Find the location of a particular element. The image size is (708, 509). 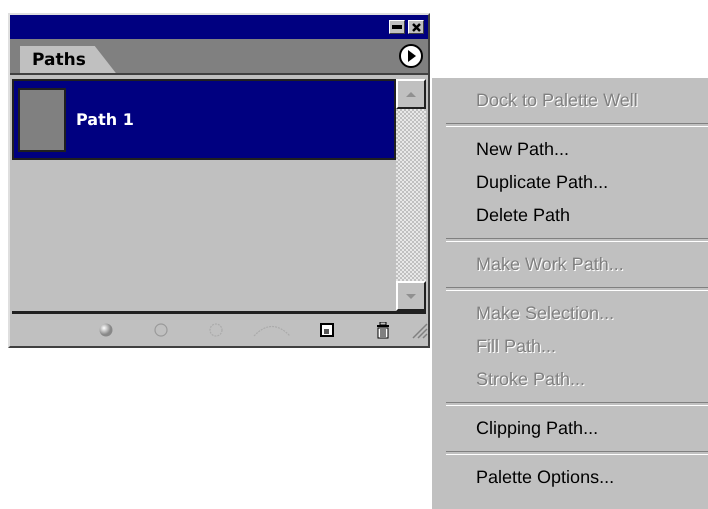

scrollbar is located at coordinates (411, 195).